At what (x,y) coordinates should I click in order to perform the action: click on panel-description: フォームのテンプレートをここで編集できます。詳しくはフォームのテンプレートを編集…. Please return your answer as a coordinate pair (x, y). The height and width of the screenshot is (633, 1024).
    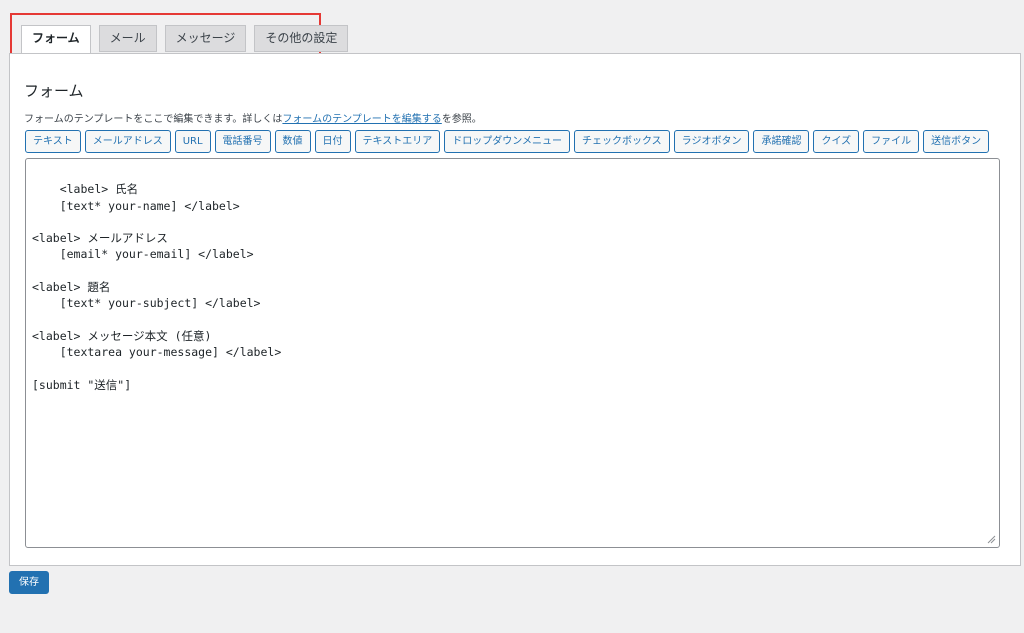
    Looking at the image, I should click on (253, 117).